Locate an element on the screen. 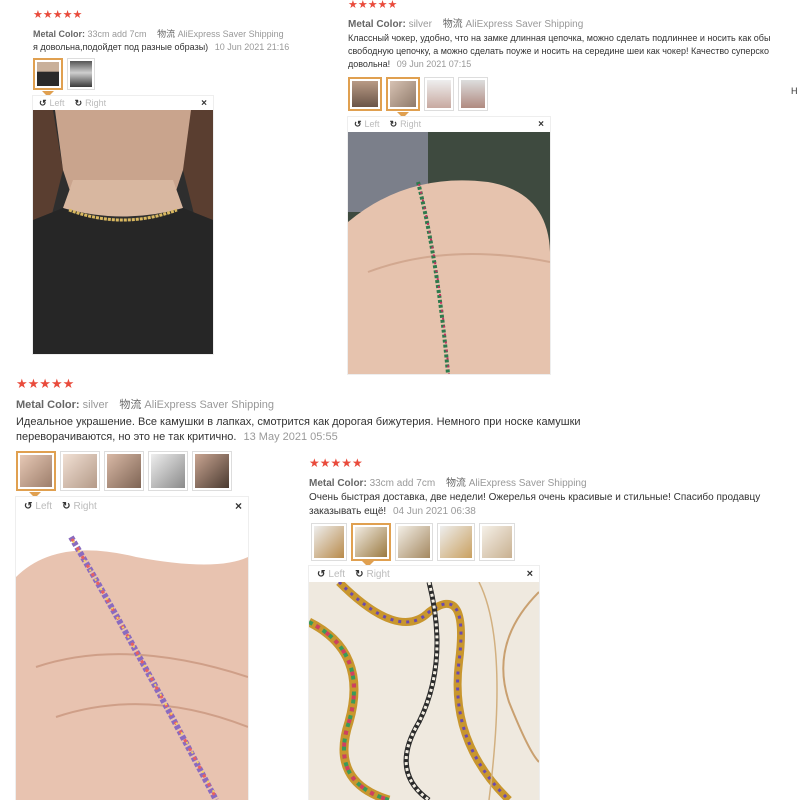 This screenshot has width=800, height=800. photo-hand-bracelet is located at coordinates (449, 253).